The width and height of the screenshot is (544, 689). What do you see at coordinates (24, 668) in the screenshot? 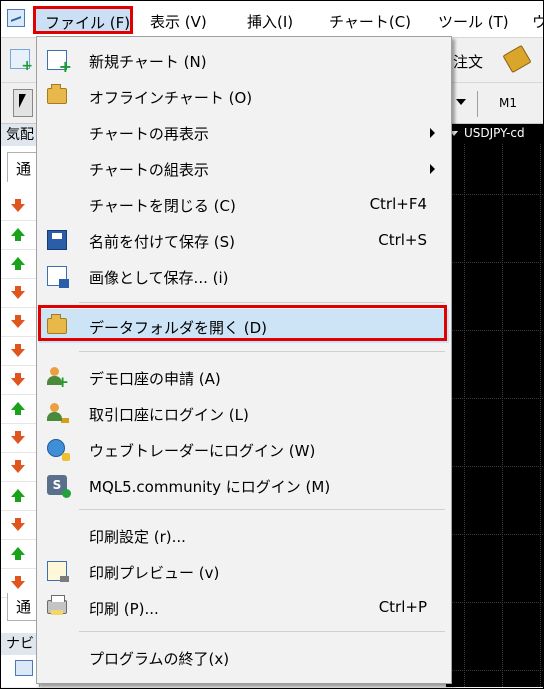
I see `navigator-item-icon` at bounding box center [24, 668].